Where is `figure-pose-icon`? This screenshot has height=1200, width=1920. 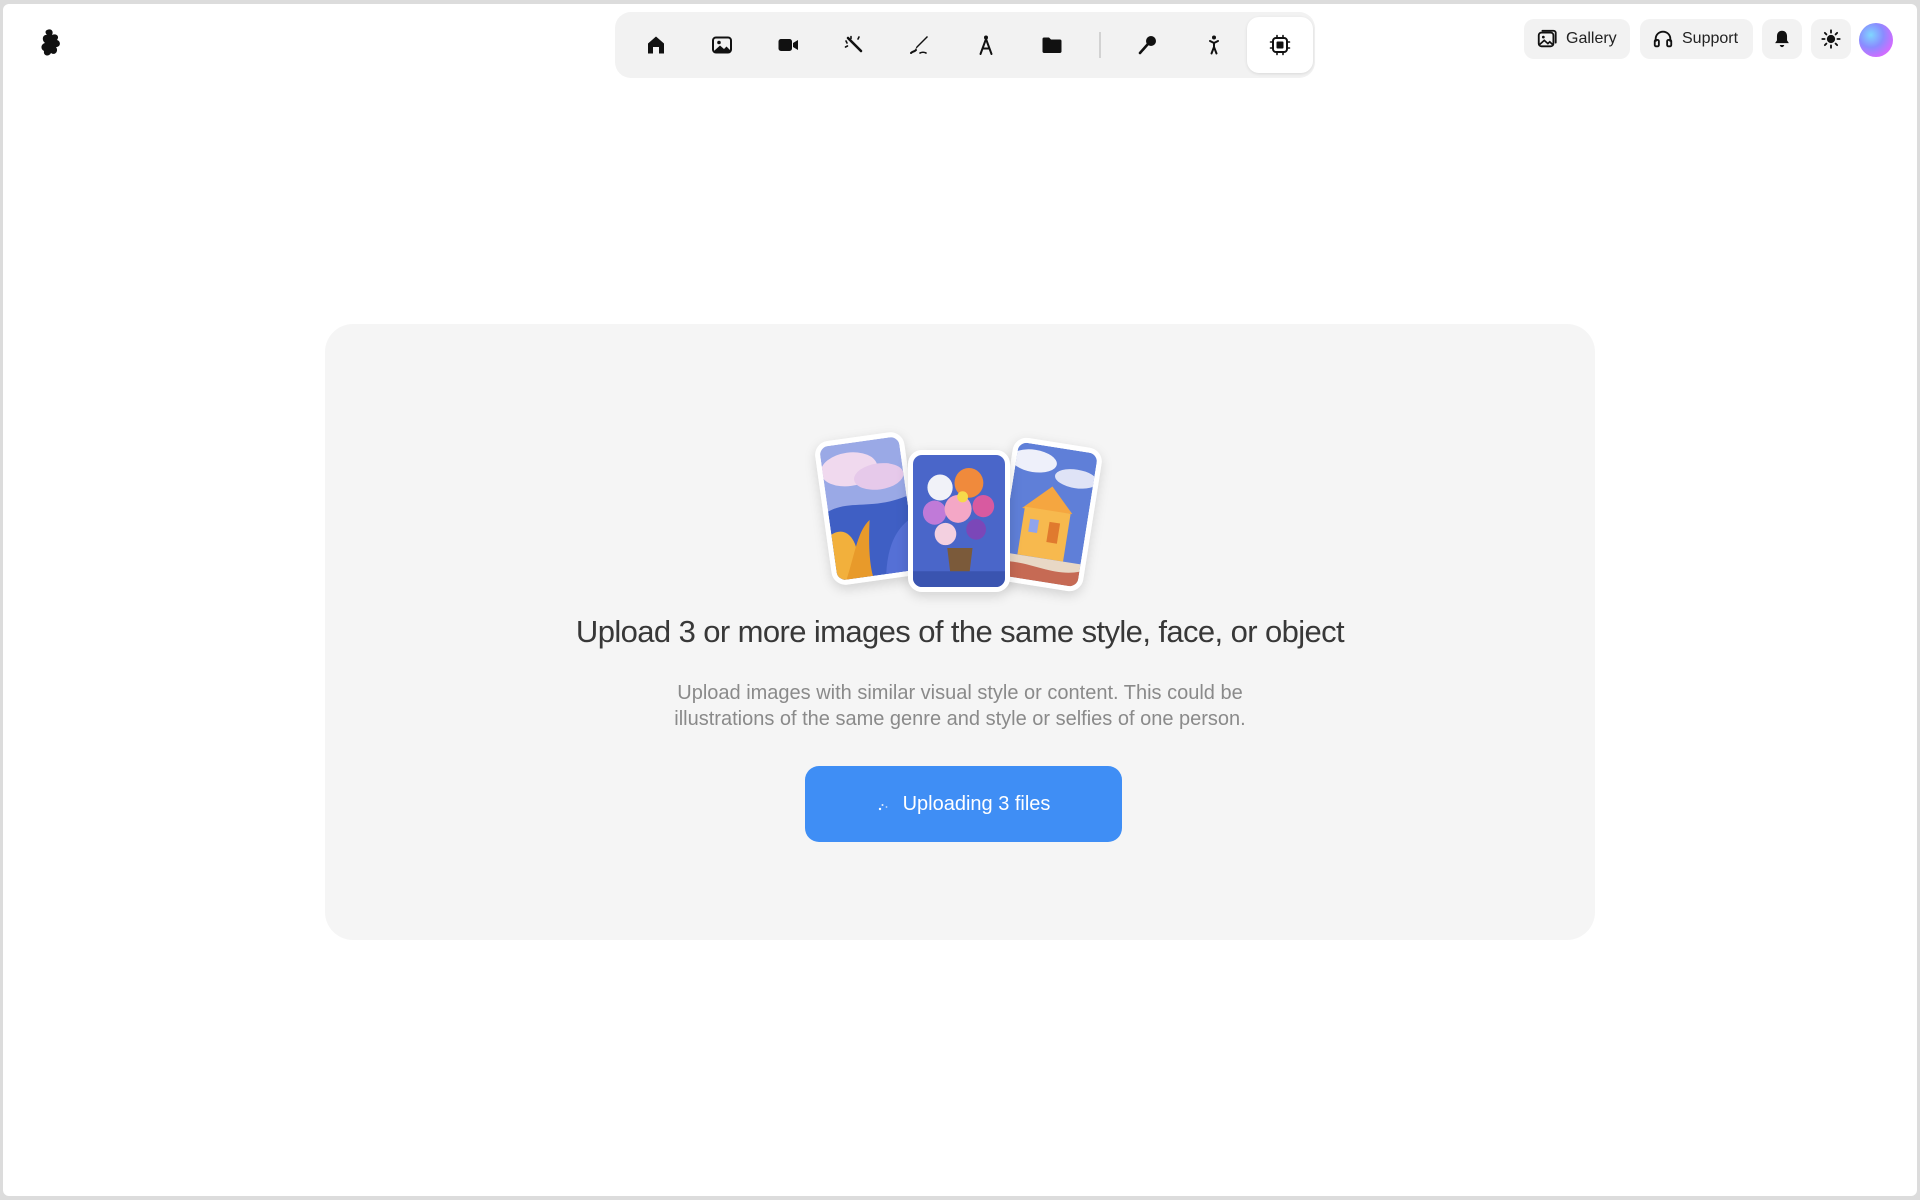
figure-pose-icon is located at coordinates (1214, 45).